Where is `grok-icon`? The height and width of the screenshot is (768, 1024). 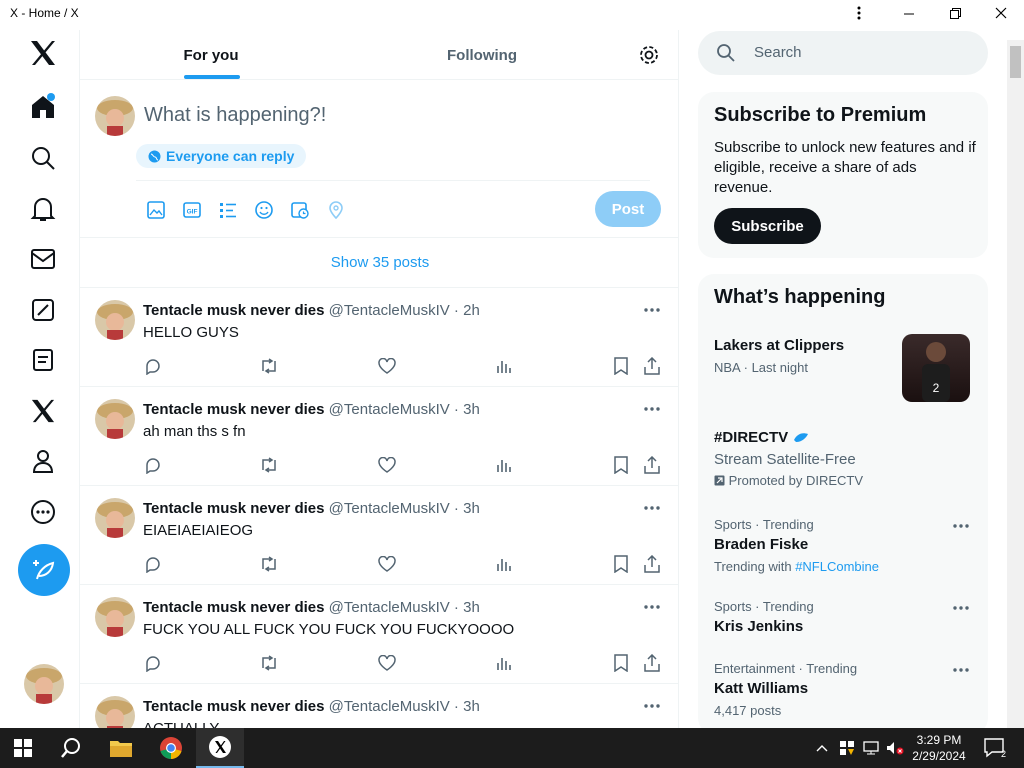 grok-icon is located at coordinates (43, 310).